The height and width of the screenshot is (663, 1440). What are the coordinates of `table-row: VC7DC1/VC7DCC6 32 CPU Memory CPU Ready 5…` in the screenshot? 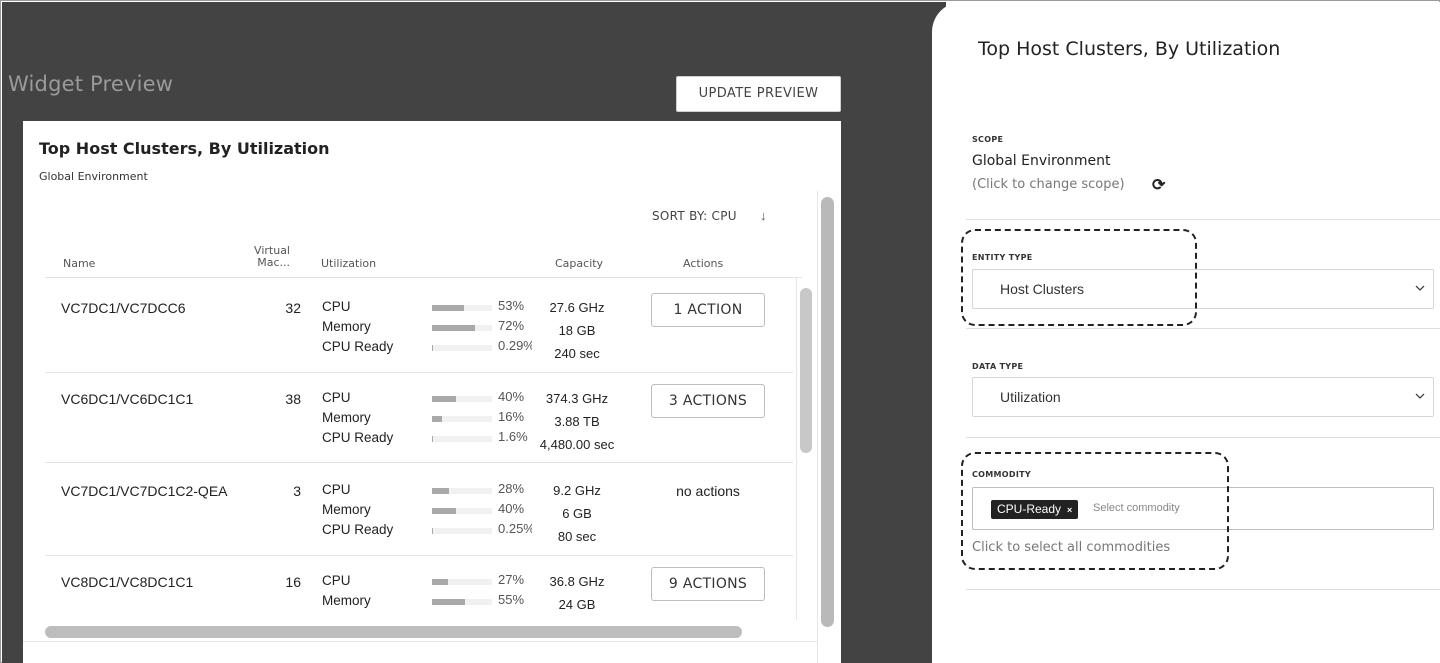 It's located at (419, 325).